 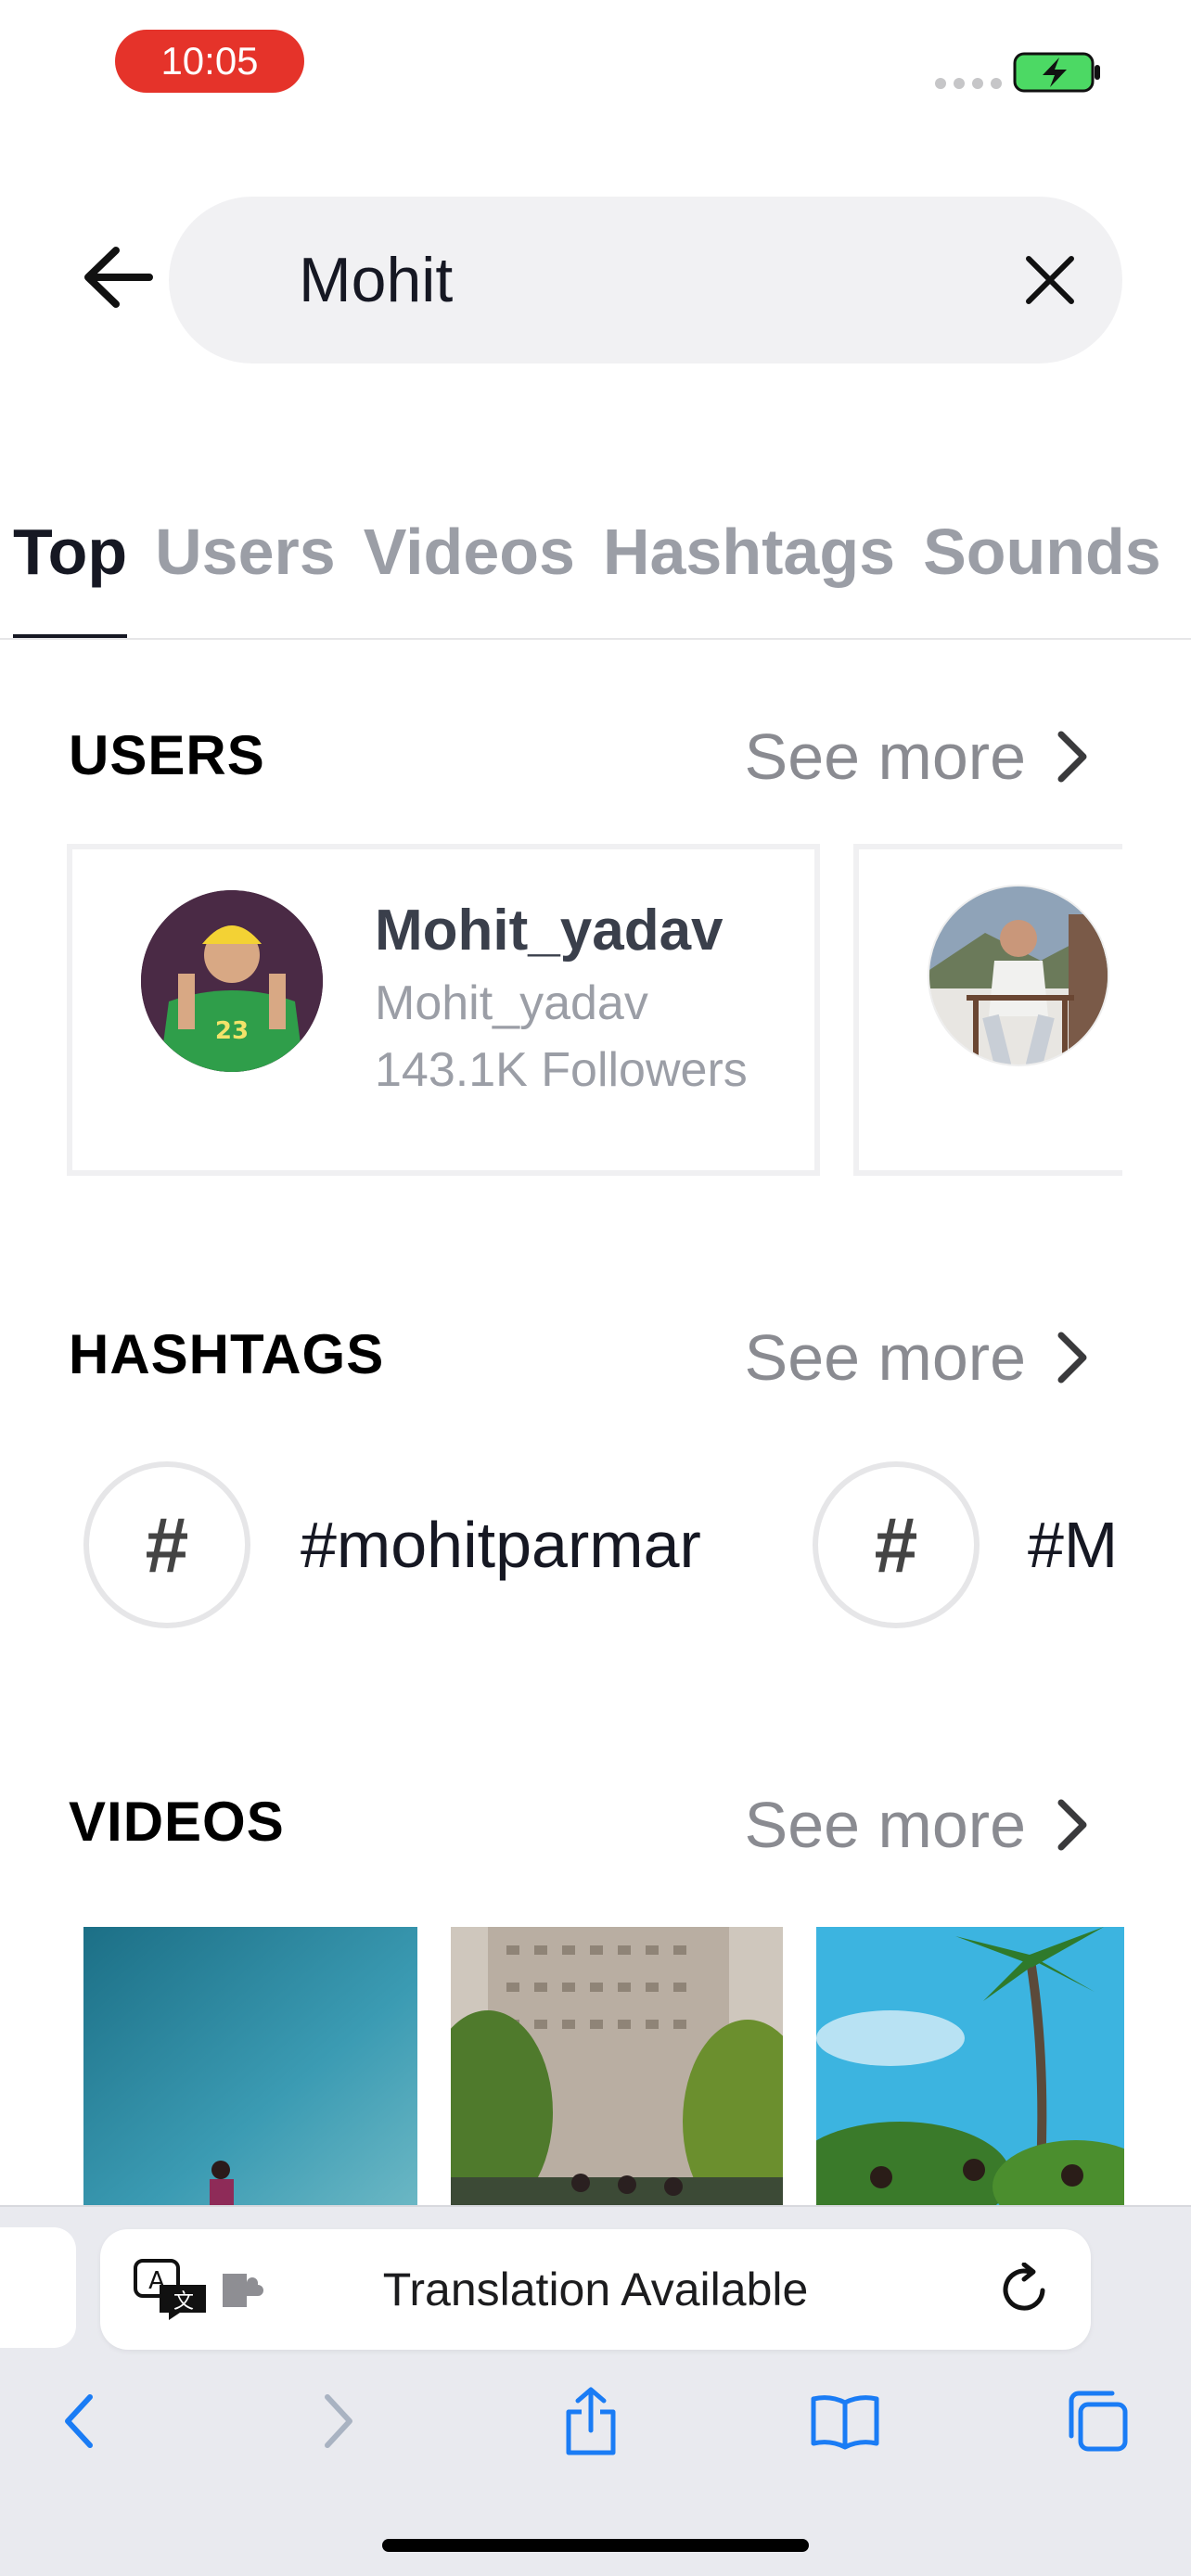 I want to click on tabs-button, so click(x=1097, y=2421).